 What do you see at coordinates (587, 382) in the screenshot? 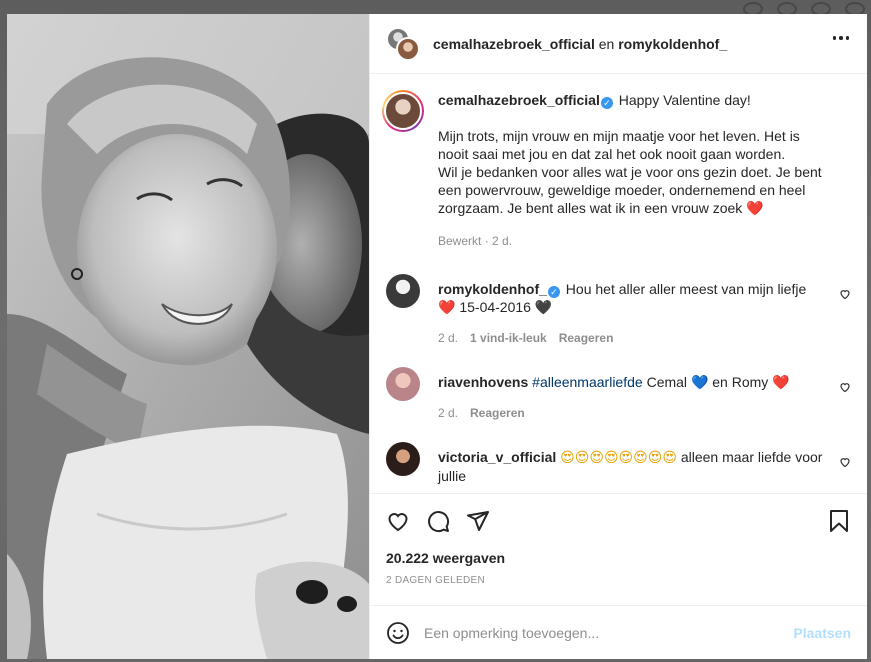
I see `hashtag-link: #alleenmaarliefde` at bounding box center [587, 382].